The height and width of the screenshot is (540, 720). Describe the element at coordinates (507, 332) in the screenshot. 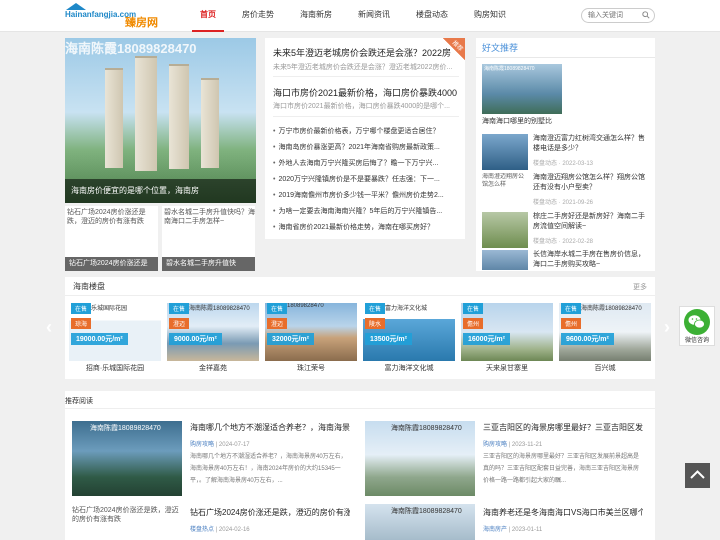

I see `property-image: 在售 儋州 16000元/m²` at that location.